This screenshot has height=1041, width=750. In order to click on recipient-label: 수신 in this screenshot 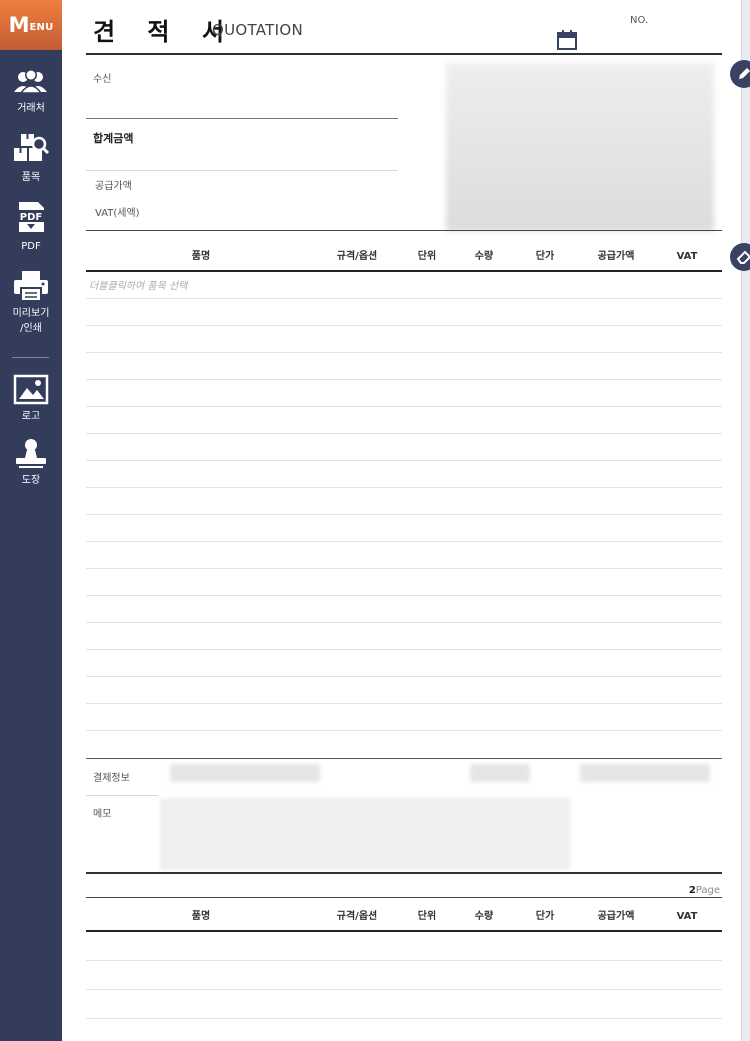, I will do `click(102, 79)`.